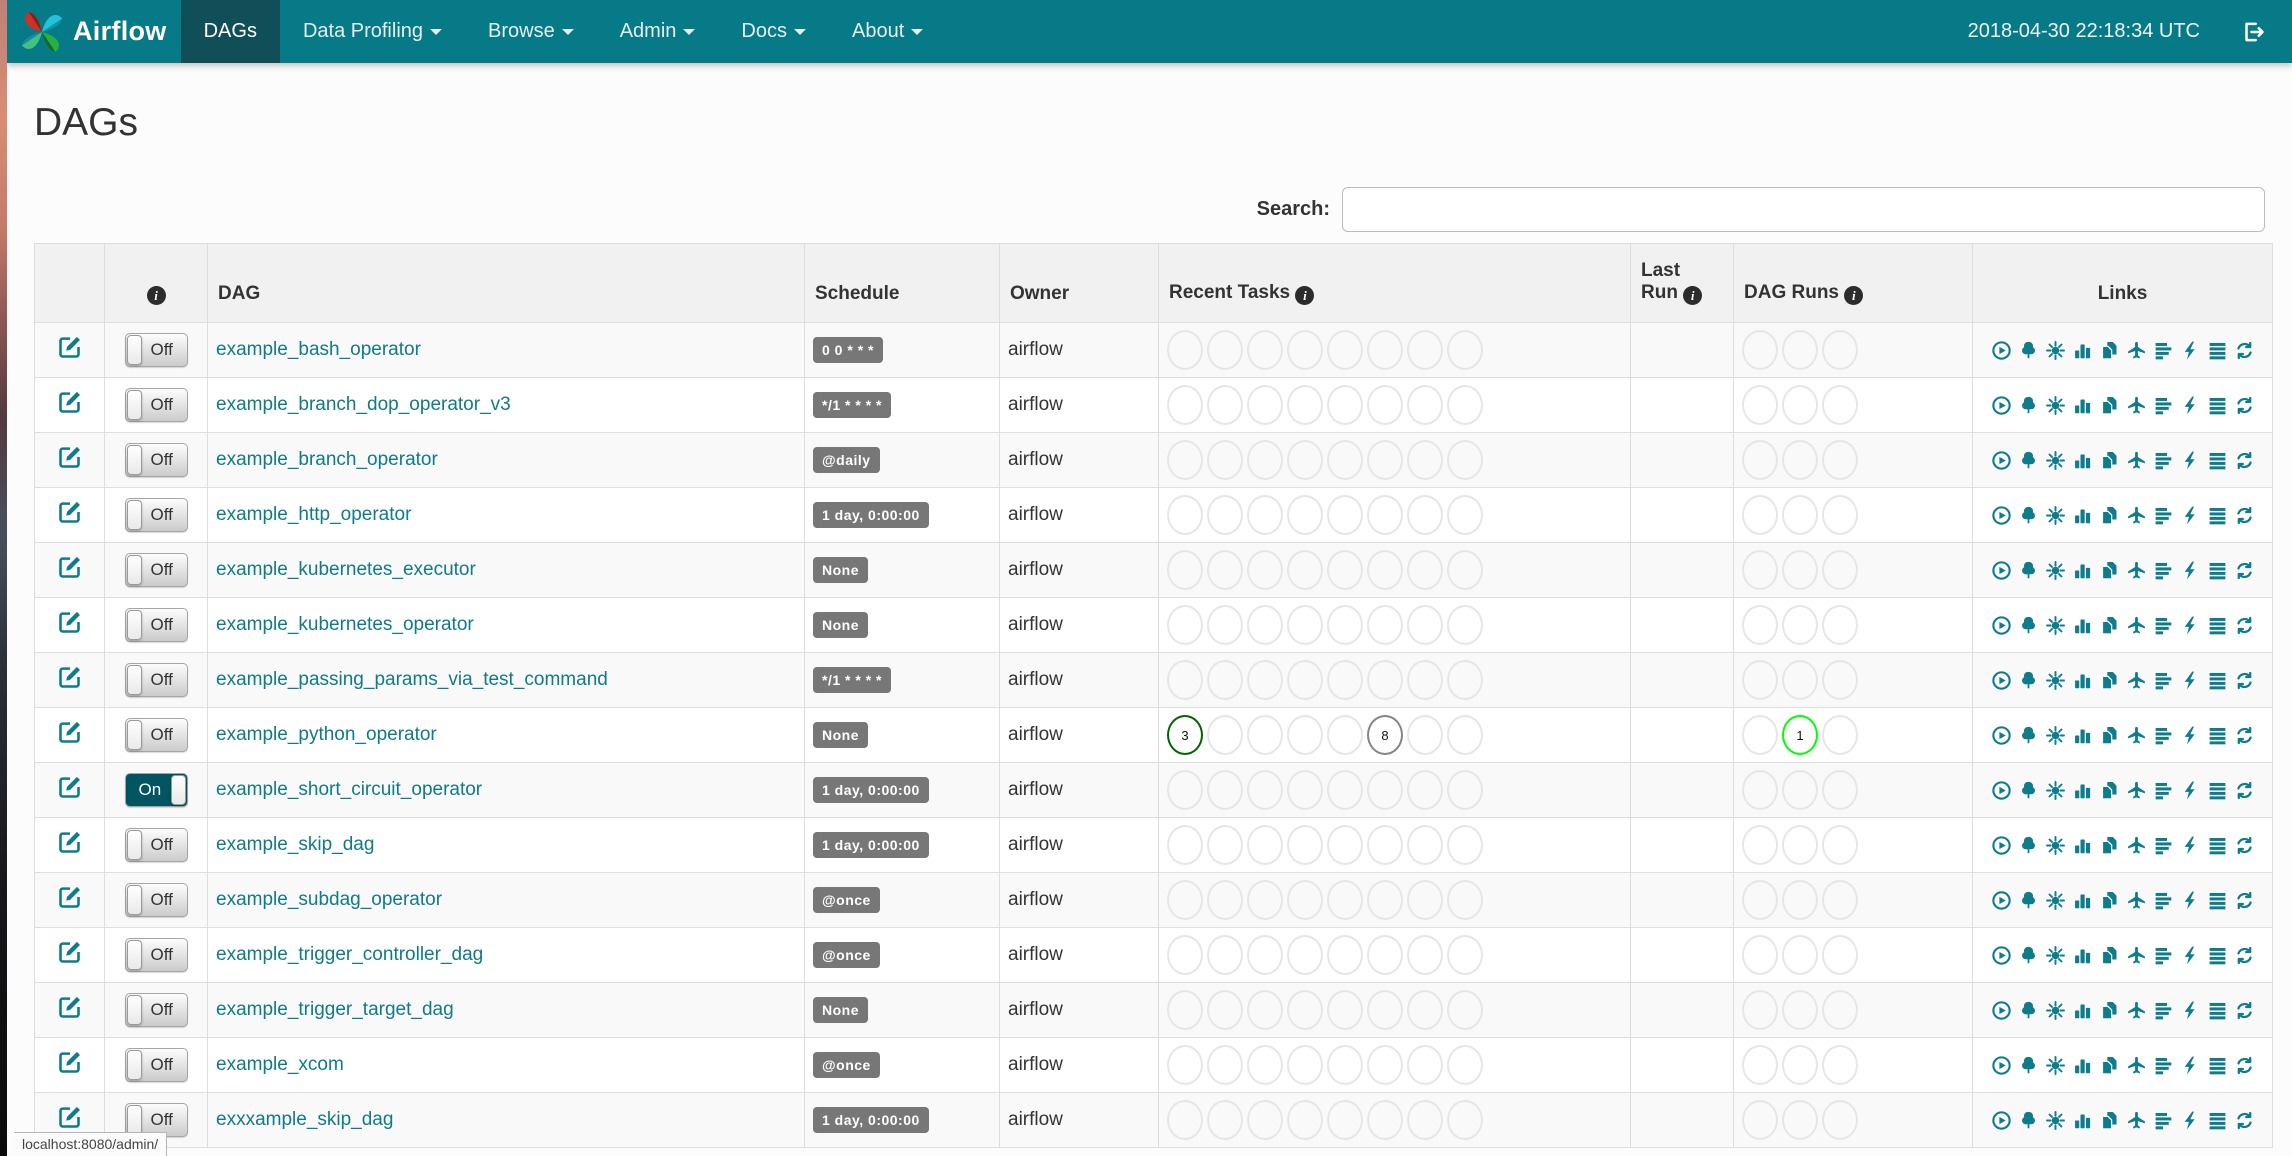  Describe the element at coordinates (1803, 209) in the screenshot. I see `search-input` at that location.